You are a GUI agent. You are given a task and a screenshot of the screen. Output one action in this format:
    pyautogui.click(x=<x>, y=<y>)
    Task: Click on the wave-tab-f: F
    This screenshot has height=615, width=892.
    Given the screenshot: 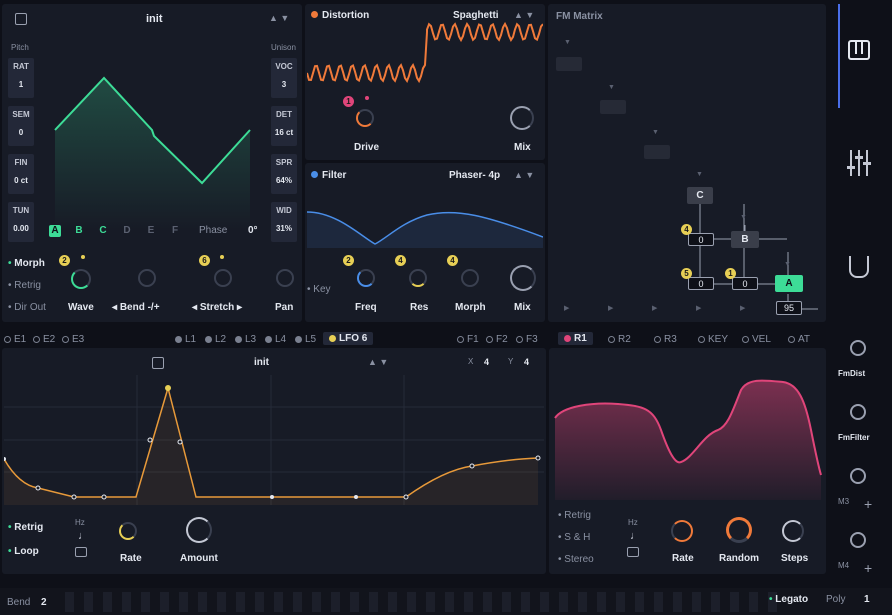 What is the action you would take?
    pyautogui.click(x=175, y=231)
    